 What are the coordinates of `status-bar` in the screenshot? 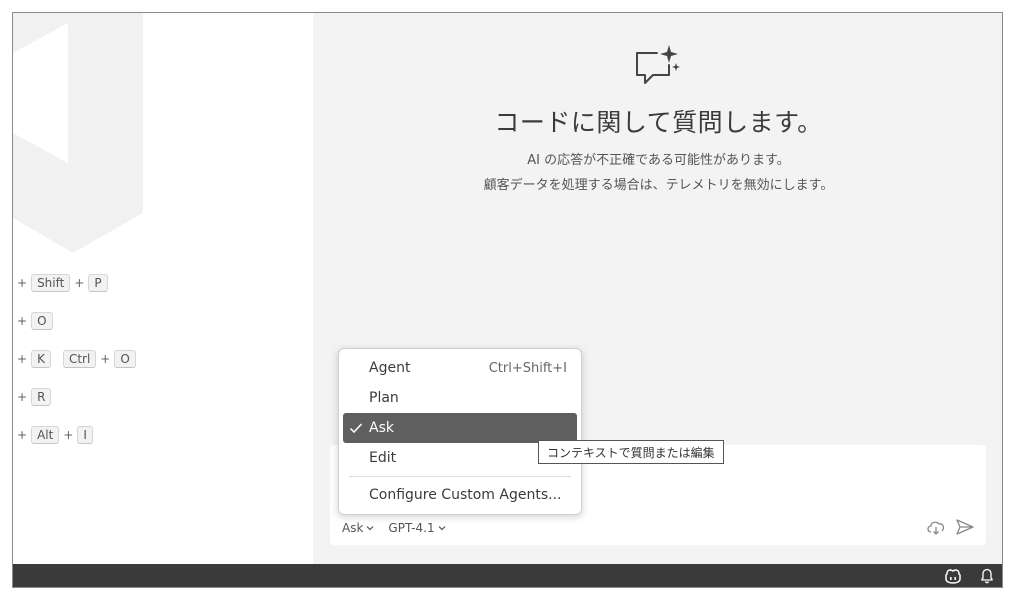 It's located at (507, 575).